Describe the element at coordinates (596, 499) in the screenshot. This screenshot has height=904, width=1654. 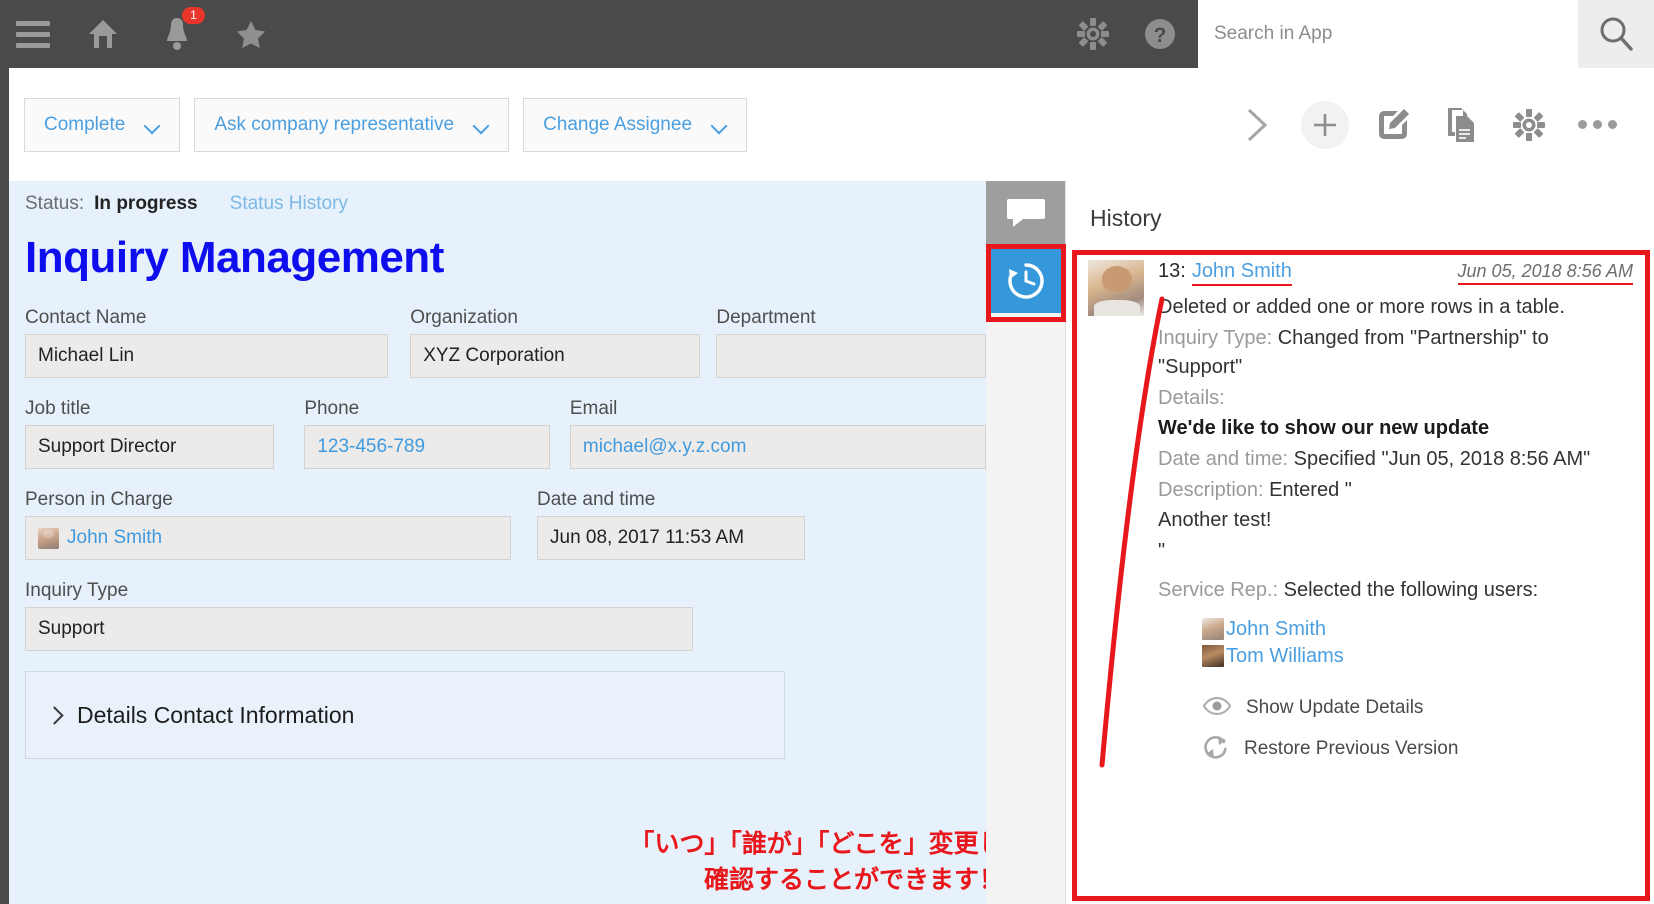
I see `field-label: Date and time` at that location.